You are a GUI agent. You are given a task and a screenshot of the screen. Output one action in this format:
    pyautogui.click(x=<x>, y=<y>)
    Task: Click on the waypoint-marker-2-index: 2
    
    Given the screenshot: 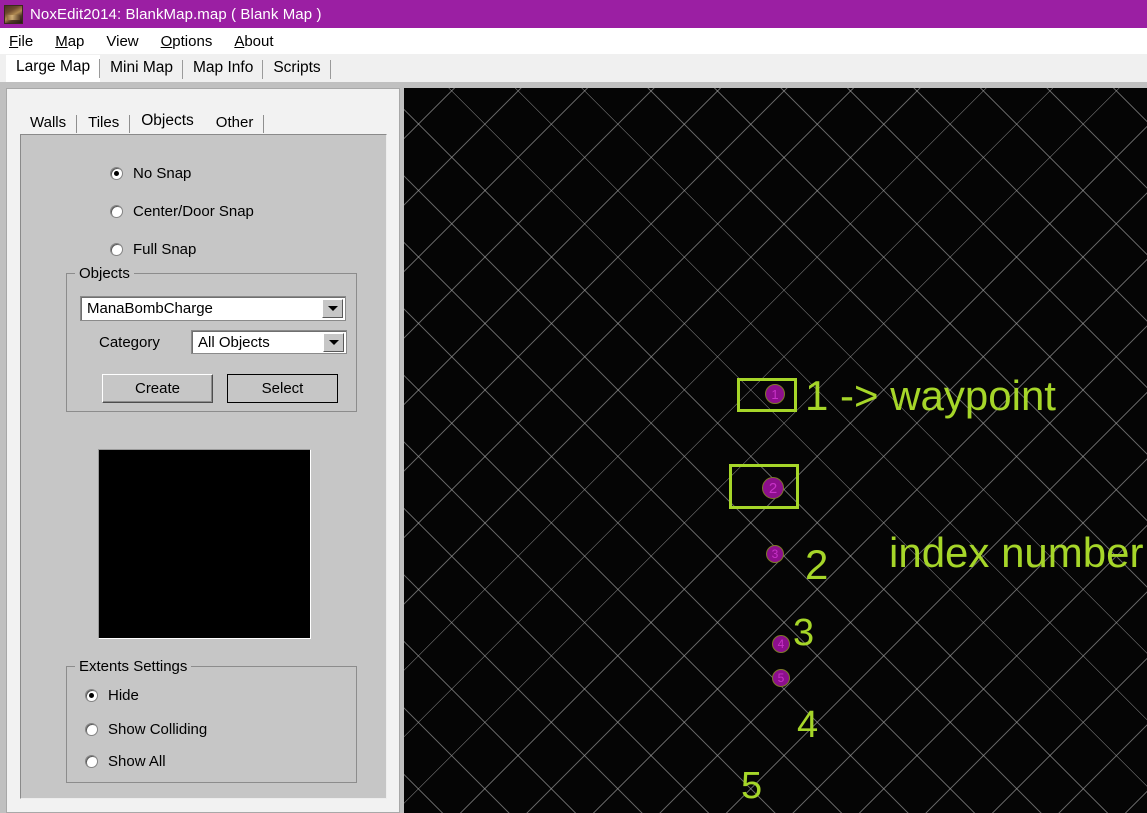 What is the action you would take?
    pyautogui.click(x=773, y=488)
    